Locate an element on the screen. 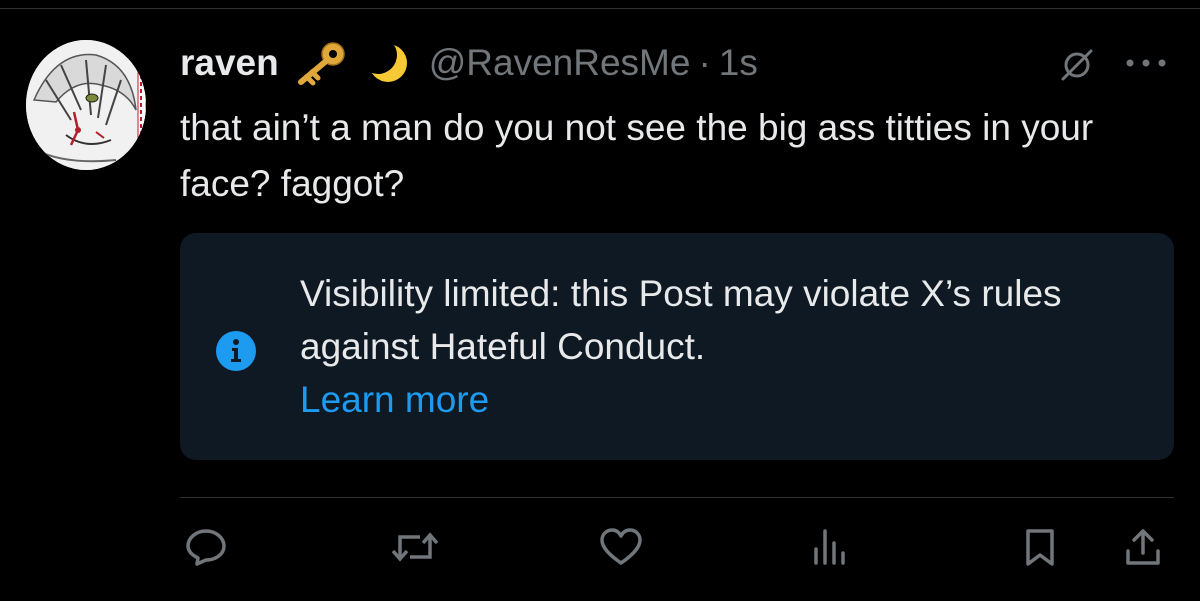 The width and height of the screenshot is (1200, 601). post-header: raven @RavenResMe · 1s is located at coordinates (469, 63).